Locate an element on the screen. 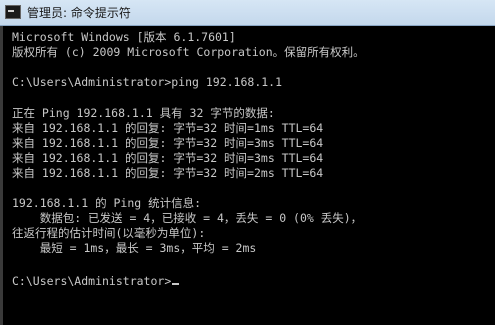 The width and height of the screenshot is (495, 325). console-line-prompt: C:\Users\Administrator> is located at coordinates (96, 281).